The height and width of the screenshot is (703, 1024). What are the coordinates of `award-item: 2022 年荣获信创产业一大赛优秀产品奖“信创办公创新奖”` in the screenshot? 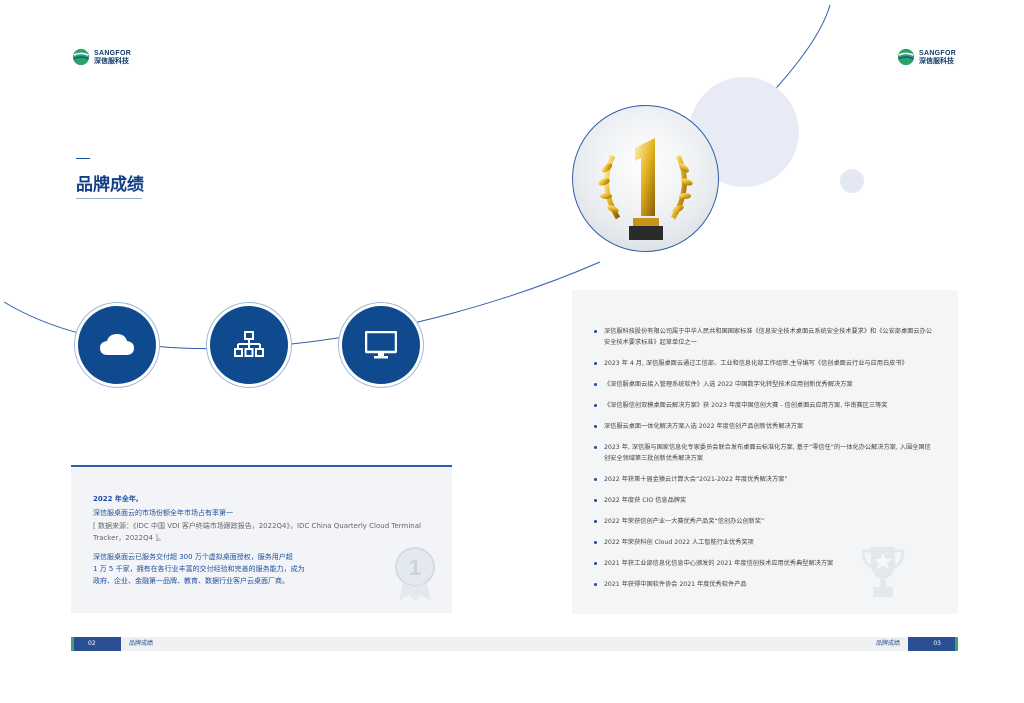 It's located at (764, 521).